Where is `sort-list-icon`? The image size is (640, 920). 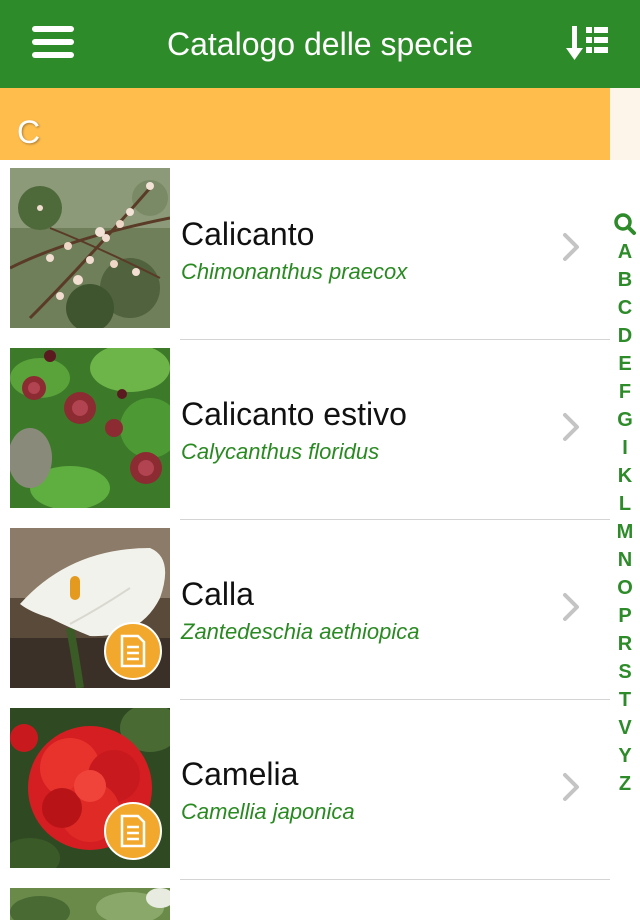
sort-list-icon is located at coordinates (588, 43).